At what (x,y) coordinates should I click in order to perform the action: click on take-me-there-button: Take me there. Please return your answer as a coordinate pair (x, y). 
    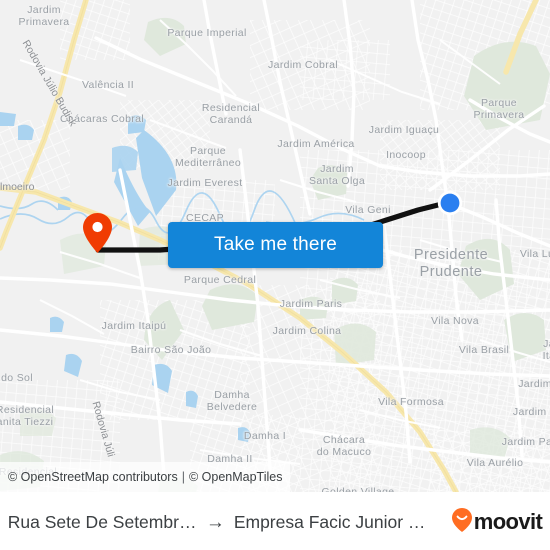
    Looking at the image, I should click on (275, 245).